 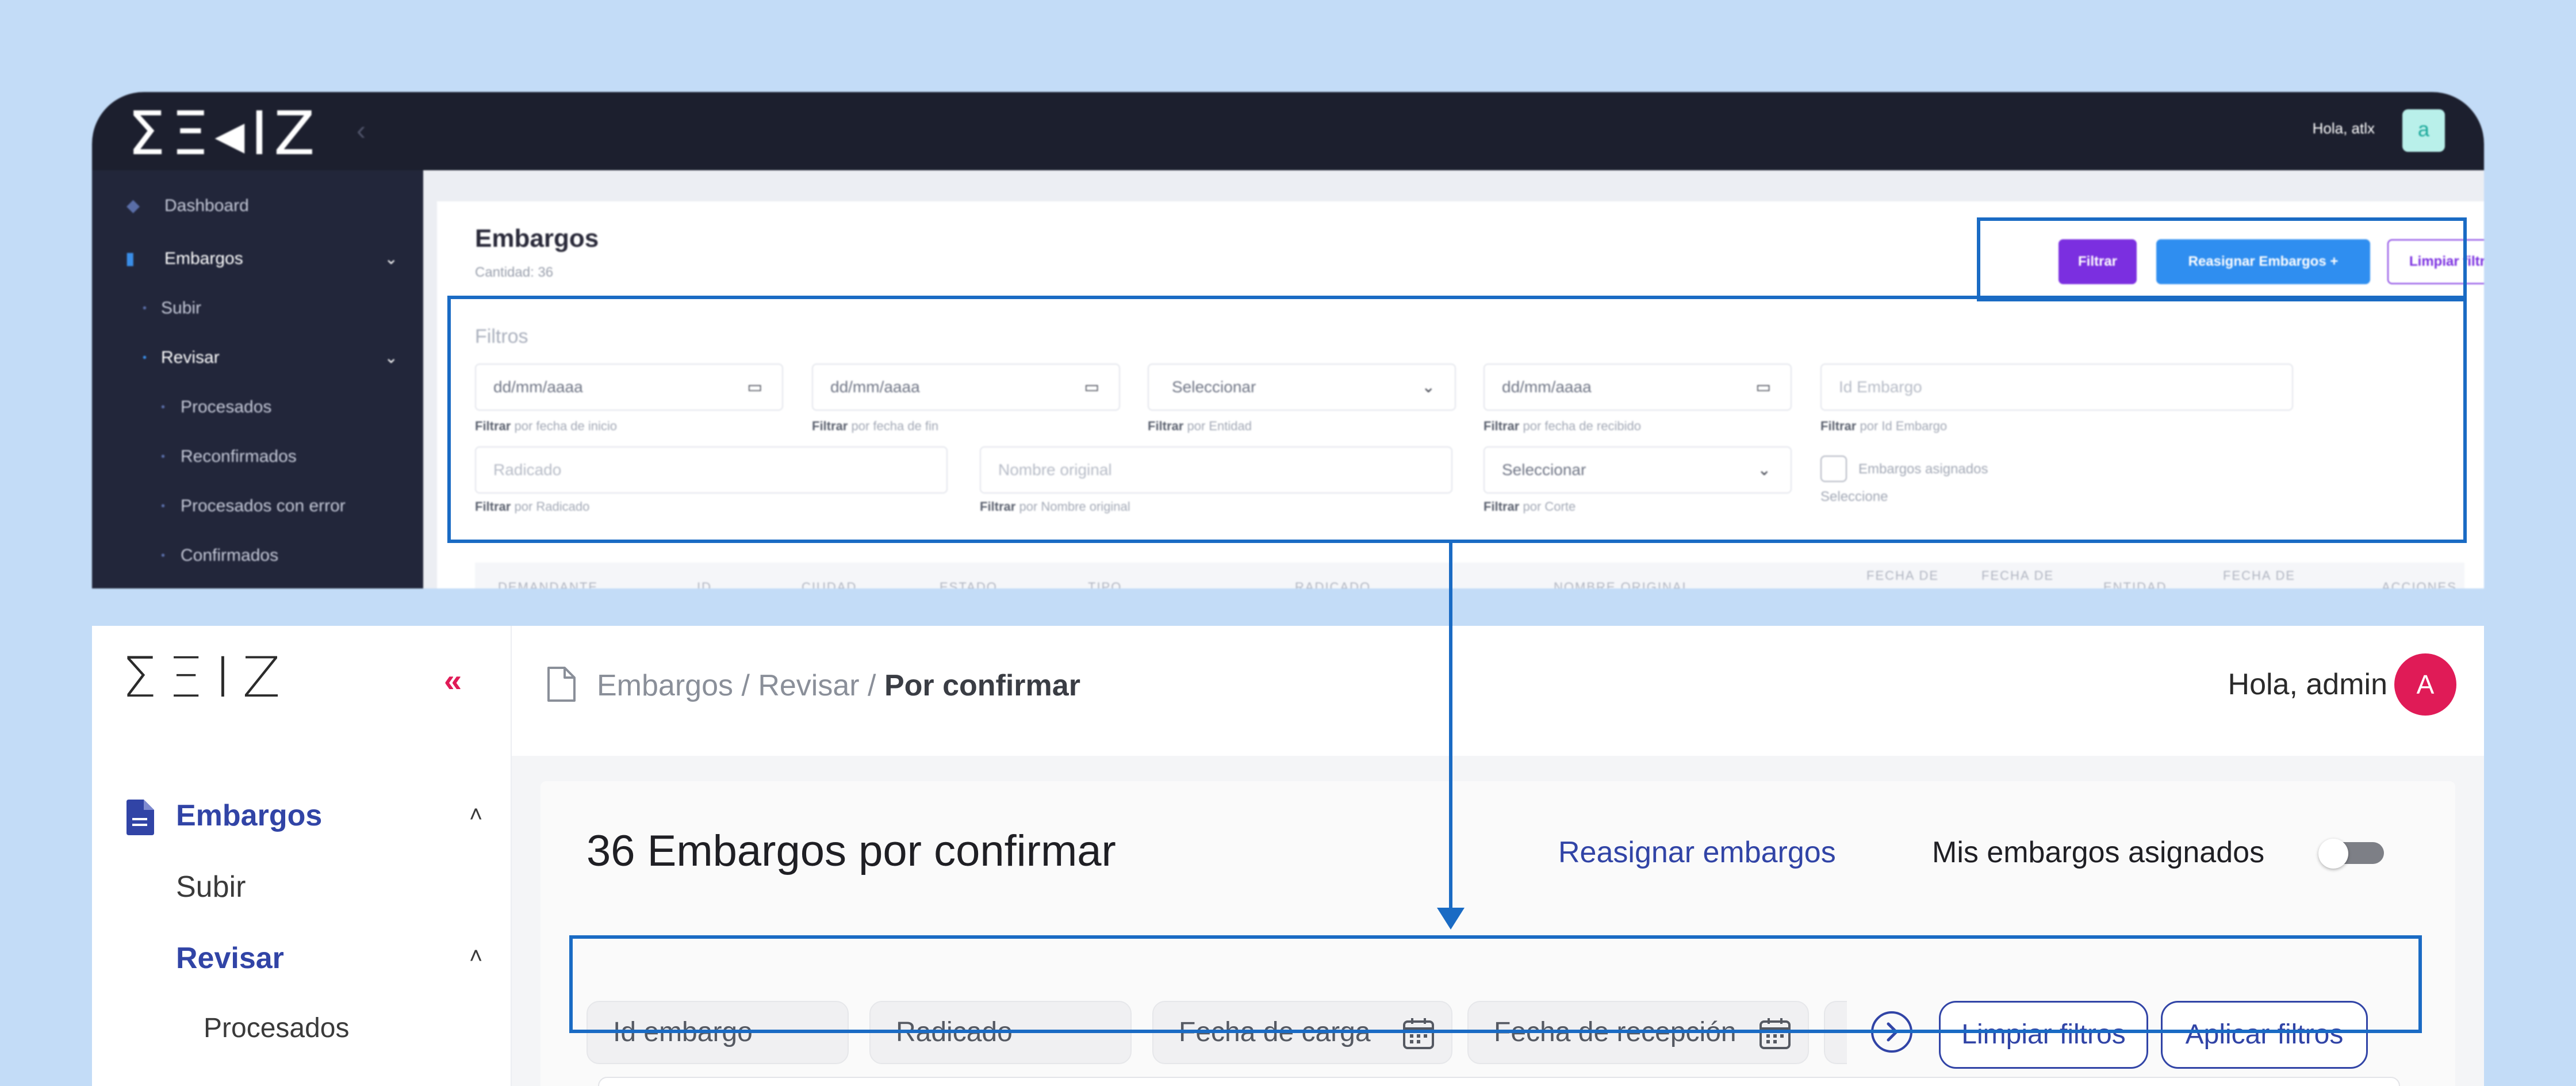 I want to click on arrow-down-icon, so click(x=1451, y=919).